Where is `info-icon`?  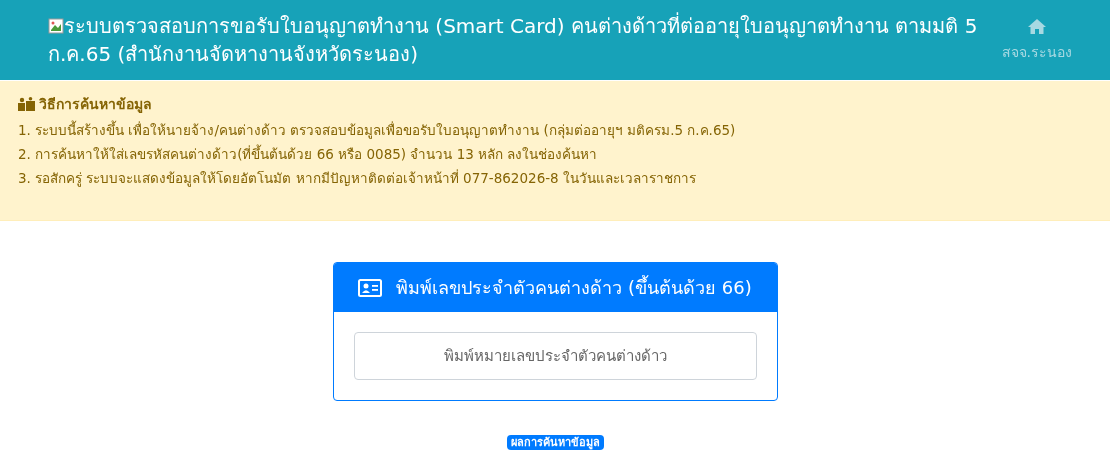
info-icon is located at coordinates (26, 104).